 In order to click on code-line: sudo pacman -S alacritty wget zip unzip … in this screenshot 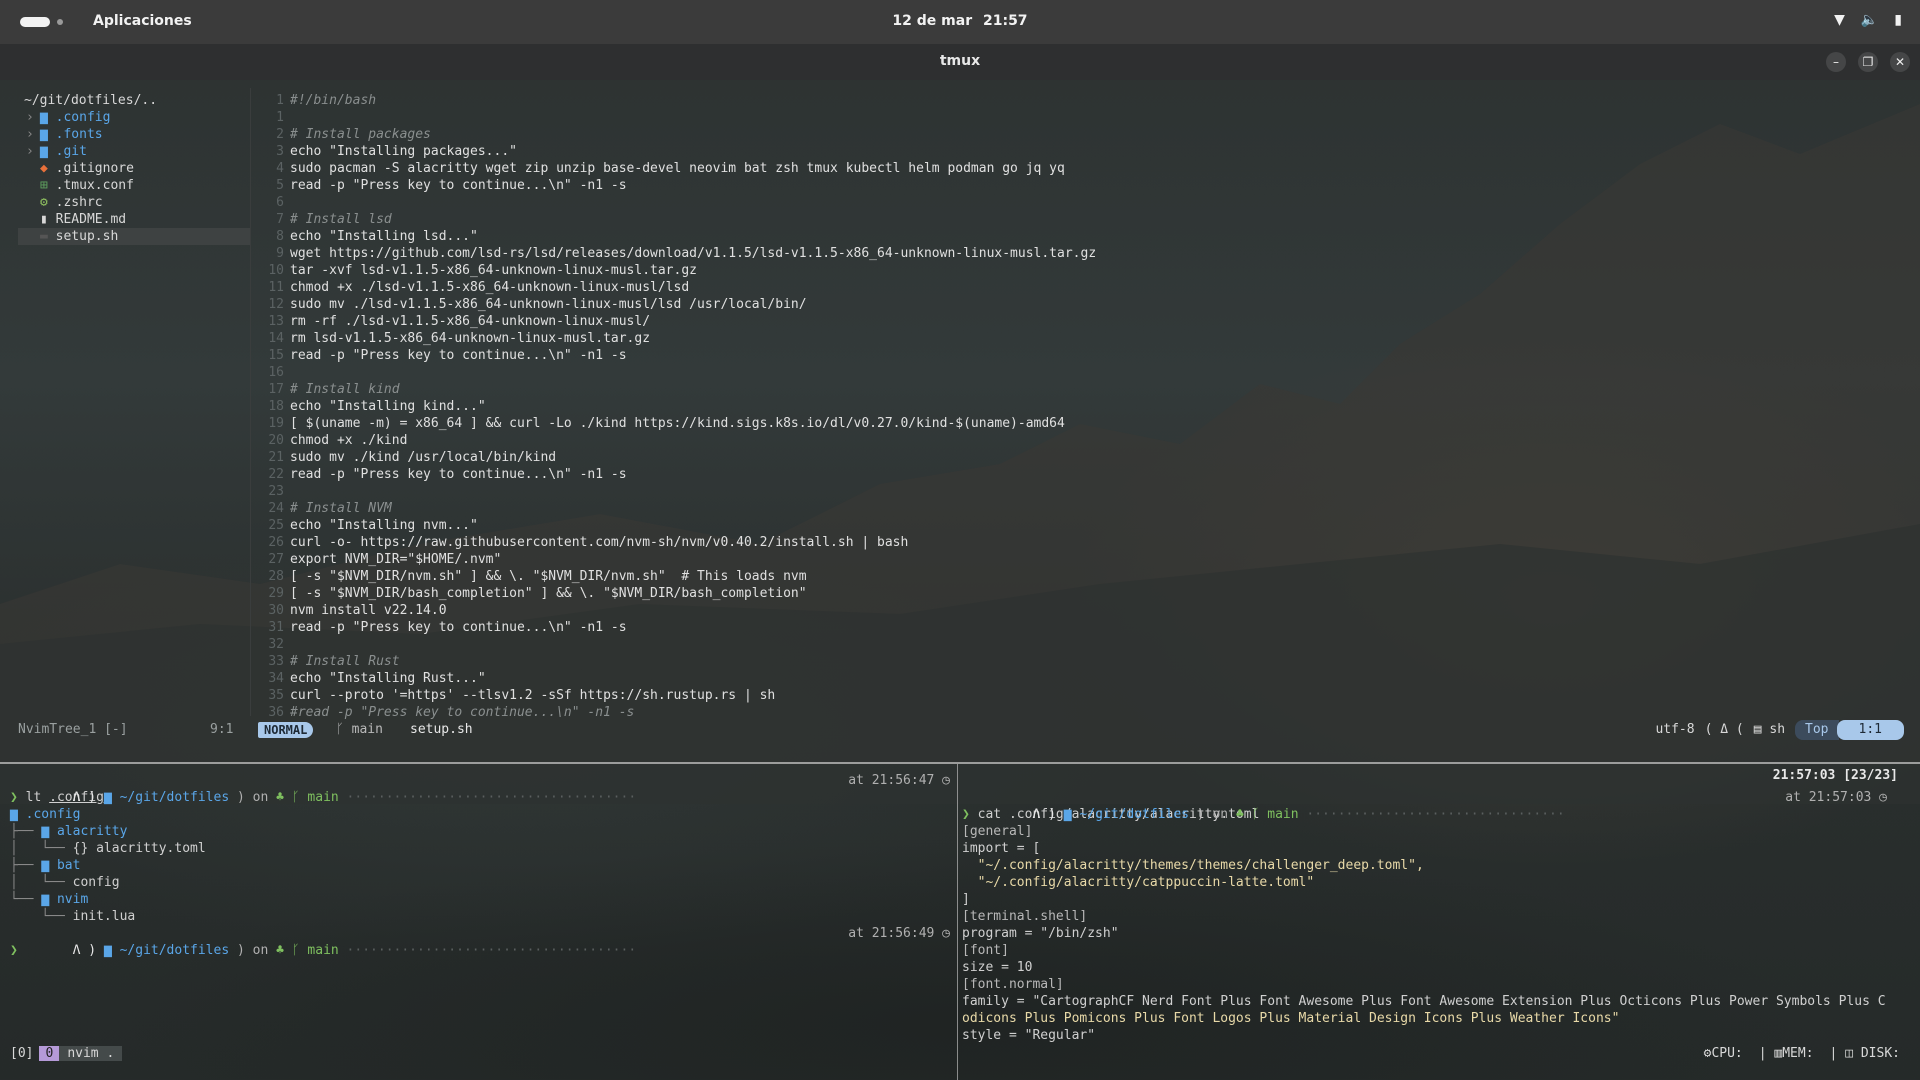, I will do `click(1100, 168)`.